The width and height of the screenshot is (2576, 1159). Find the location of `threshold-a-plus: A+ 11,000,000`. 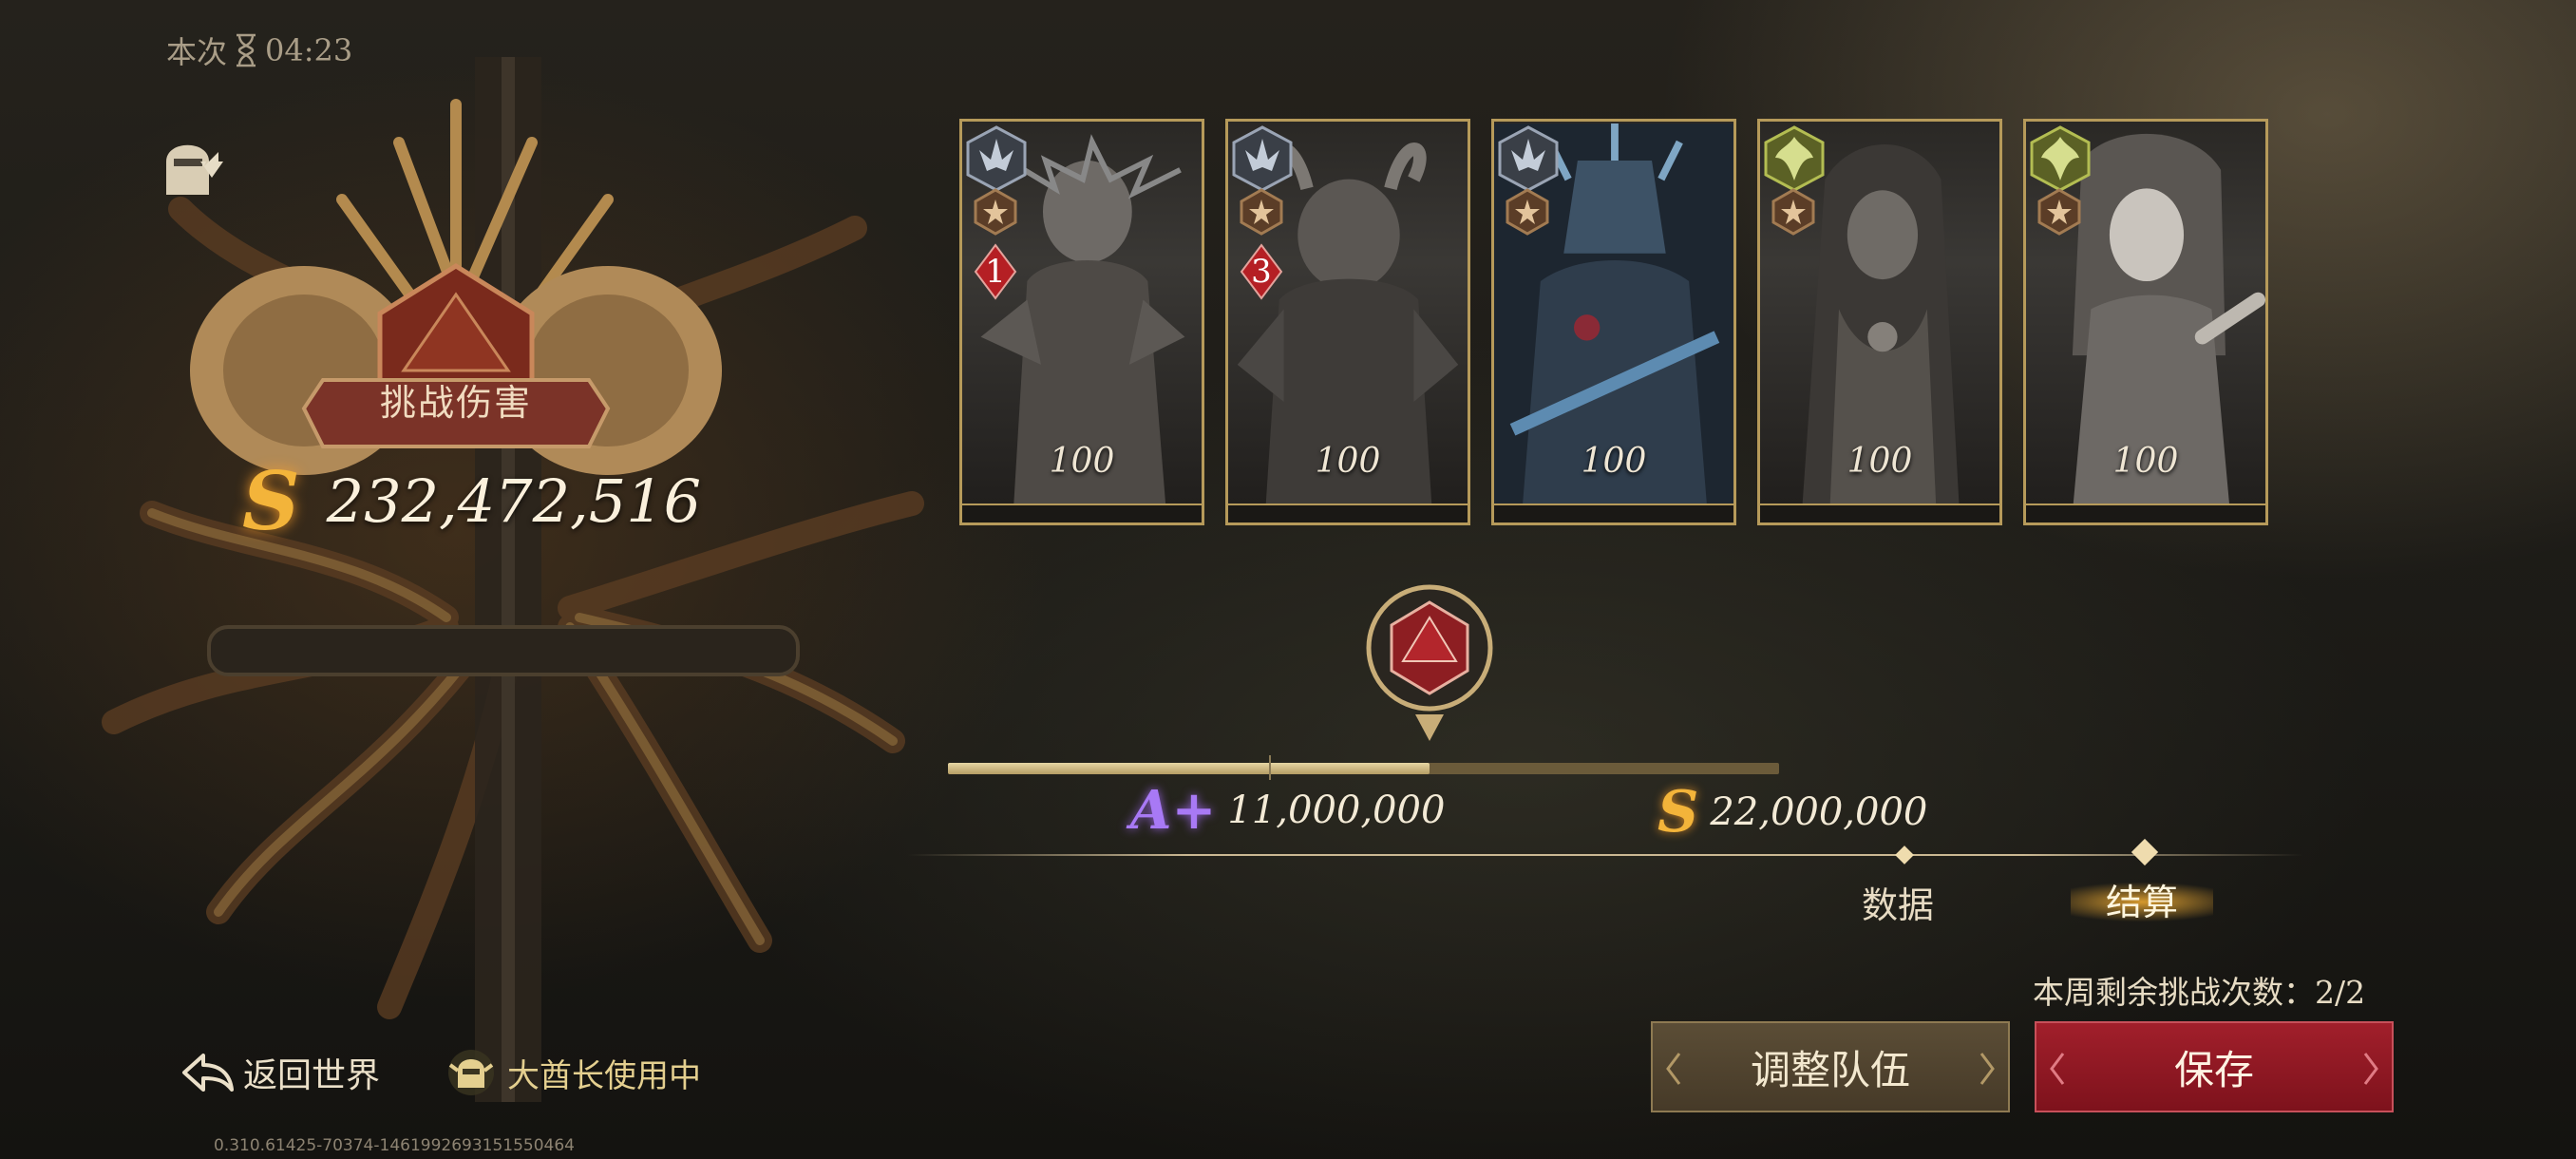

threshold-a-plus: A+ 11,000,000 is located at coordinates (1287, 810).